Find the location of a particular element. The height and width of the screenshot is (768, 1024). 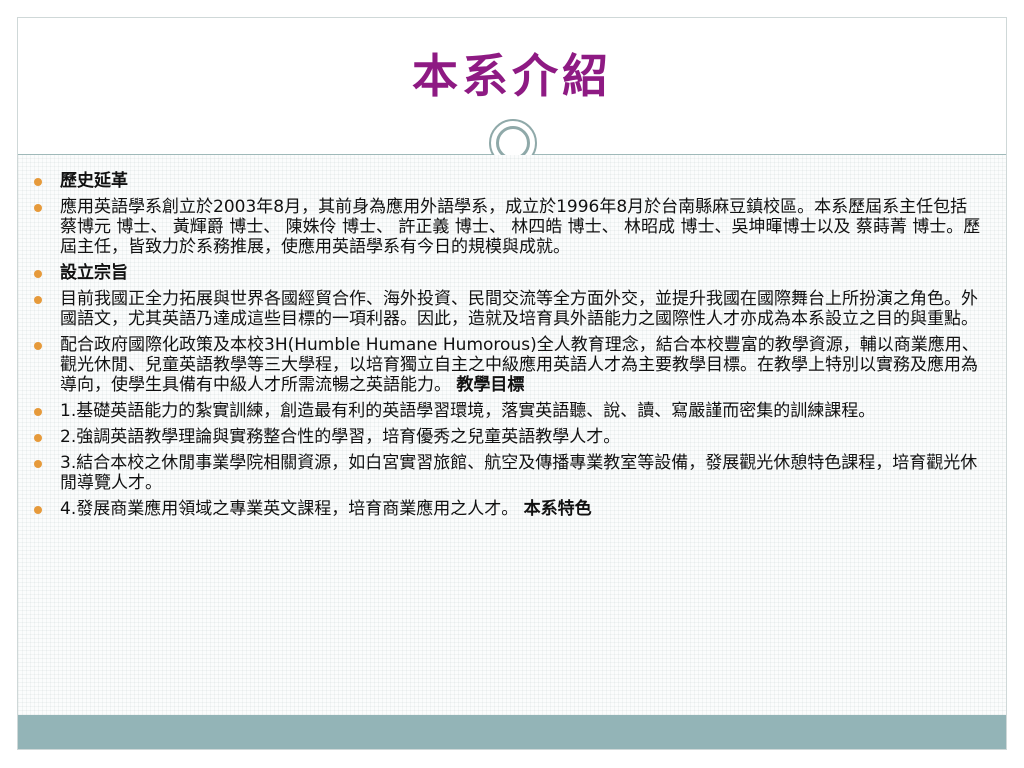

bullet-item: 4.發展商業應用領域之專業英文課程，培育商業應用之人才。 本系特色 is located at coordinates (508, 509).